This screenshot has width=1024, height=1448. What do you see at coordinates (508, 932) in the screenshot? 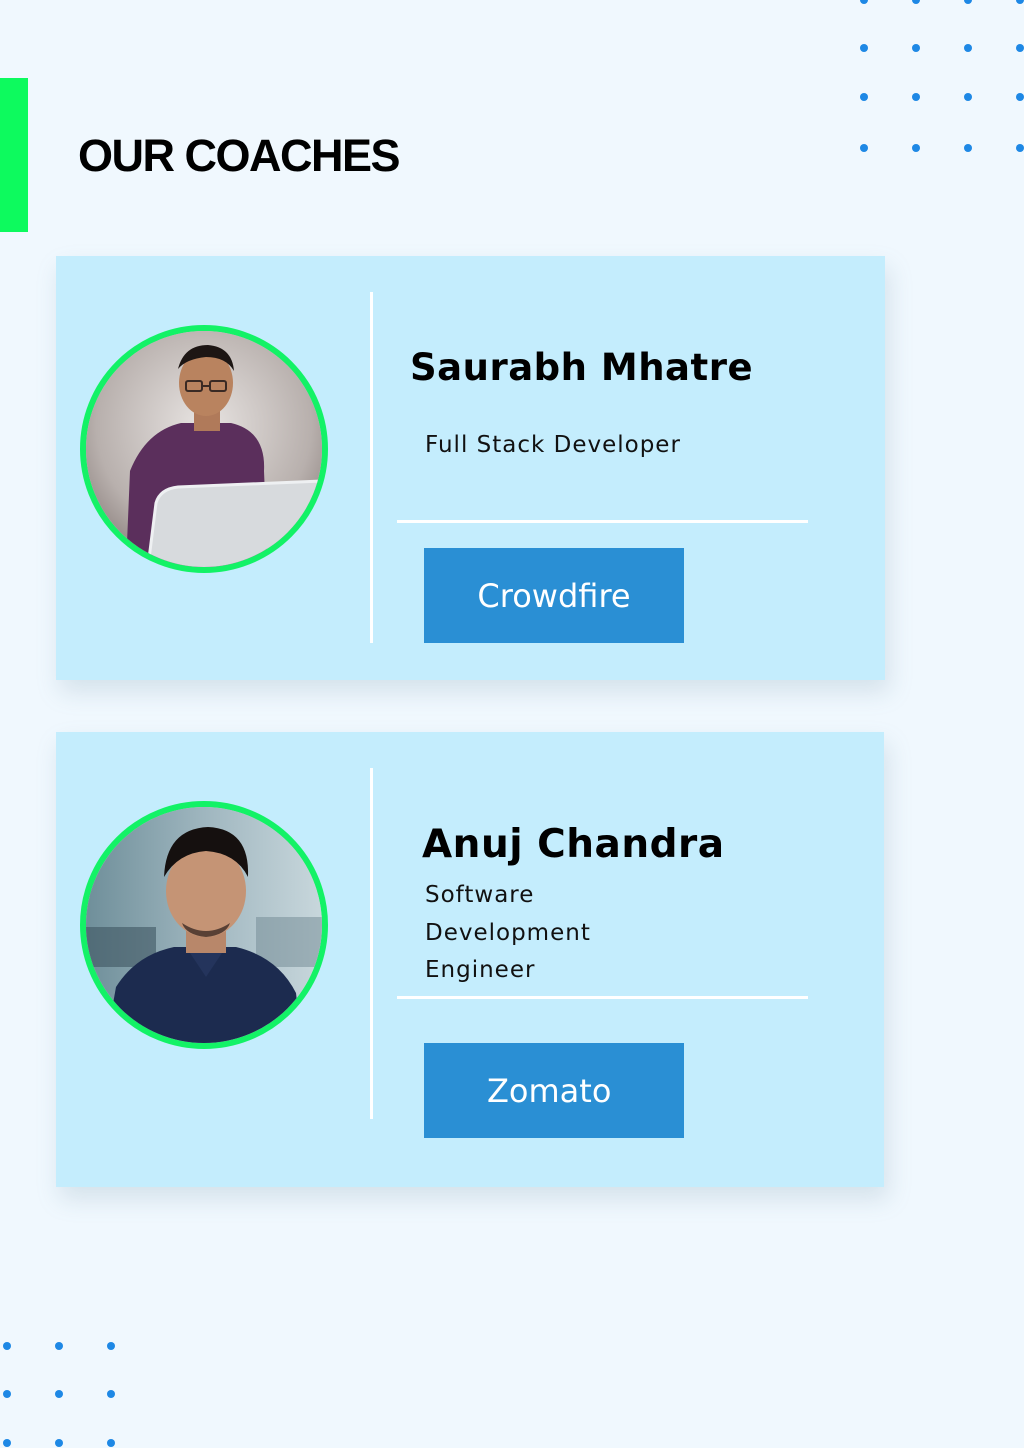
I see `coach-role: Software Development Engineer` at bounding box center [508, 932].